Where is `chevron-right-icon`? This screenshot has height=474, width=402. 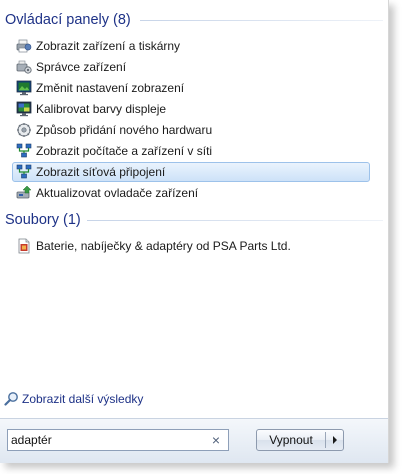 chevron-right-icon is located at coordinates (335, 440).